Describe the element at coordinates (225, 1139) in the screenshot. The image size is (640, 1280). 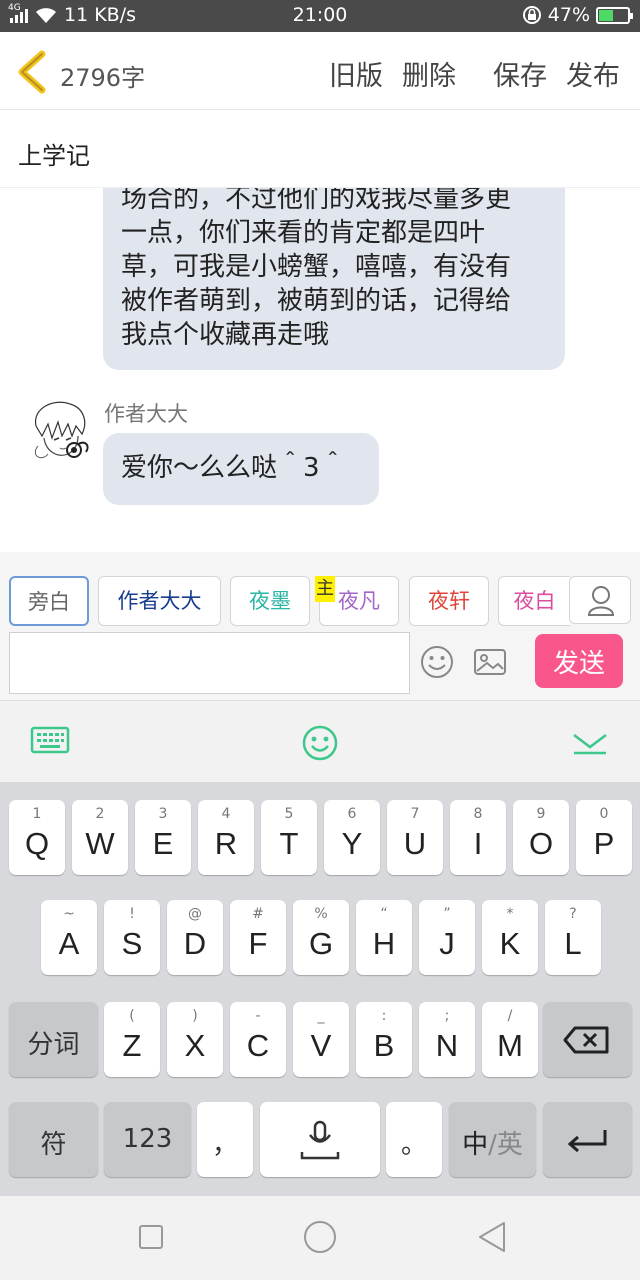
I see `comma-key: ，` at that location.